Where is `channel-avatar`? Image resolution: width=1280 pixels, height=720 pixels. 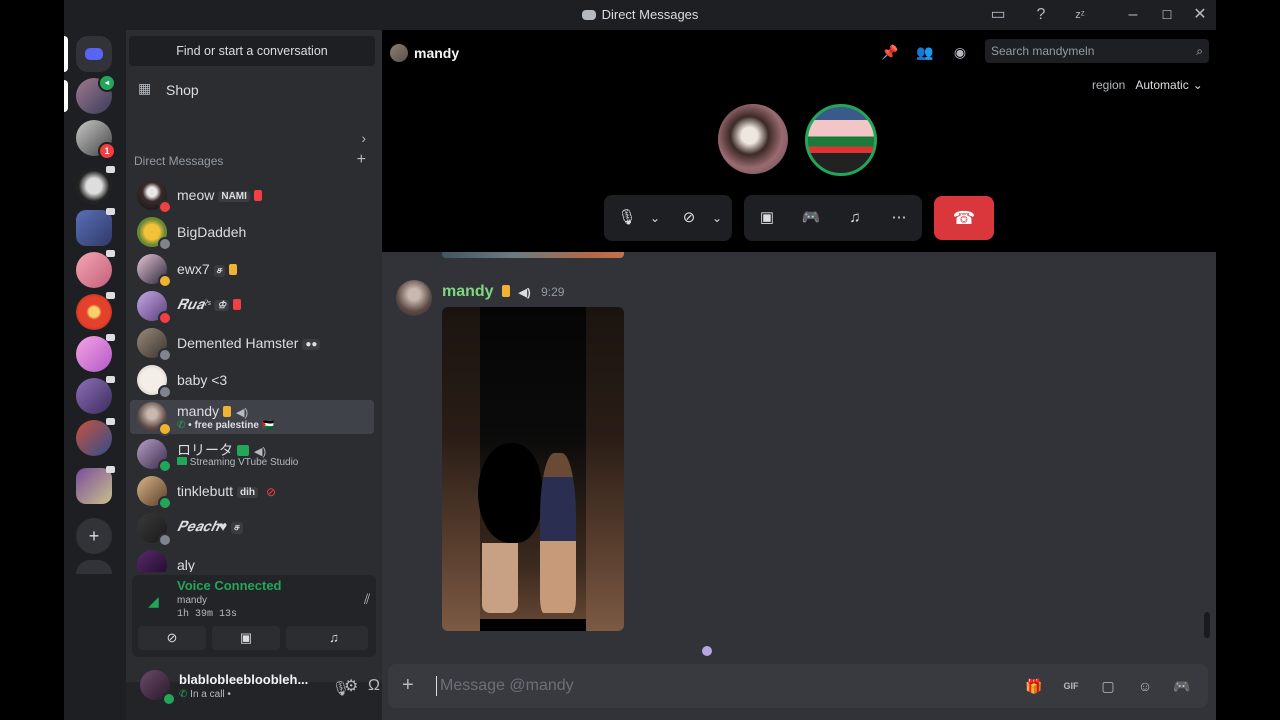
channel-avatar is located at coordinates (399, 53).